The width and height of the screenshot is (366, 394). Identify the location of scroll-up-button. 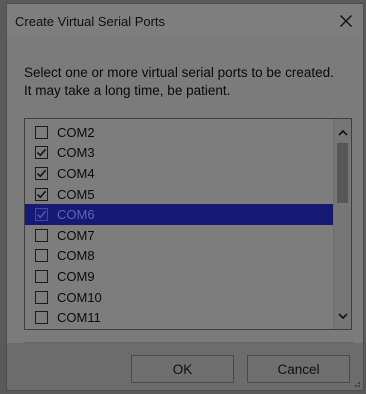
(342, 132).